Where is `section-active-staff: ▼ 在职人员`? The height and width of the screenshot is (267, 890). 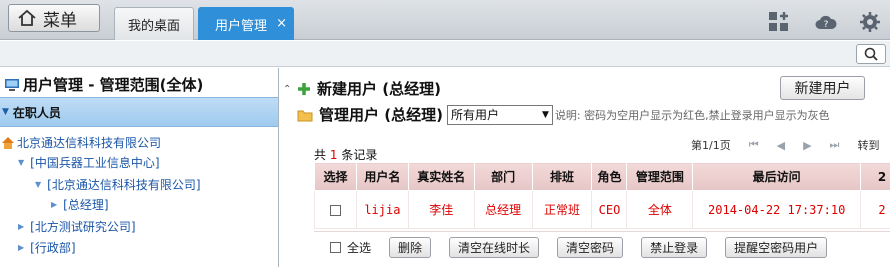 section-active-staff: ▼ 在职人员 is located at coordinates (139, 112).